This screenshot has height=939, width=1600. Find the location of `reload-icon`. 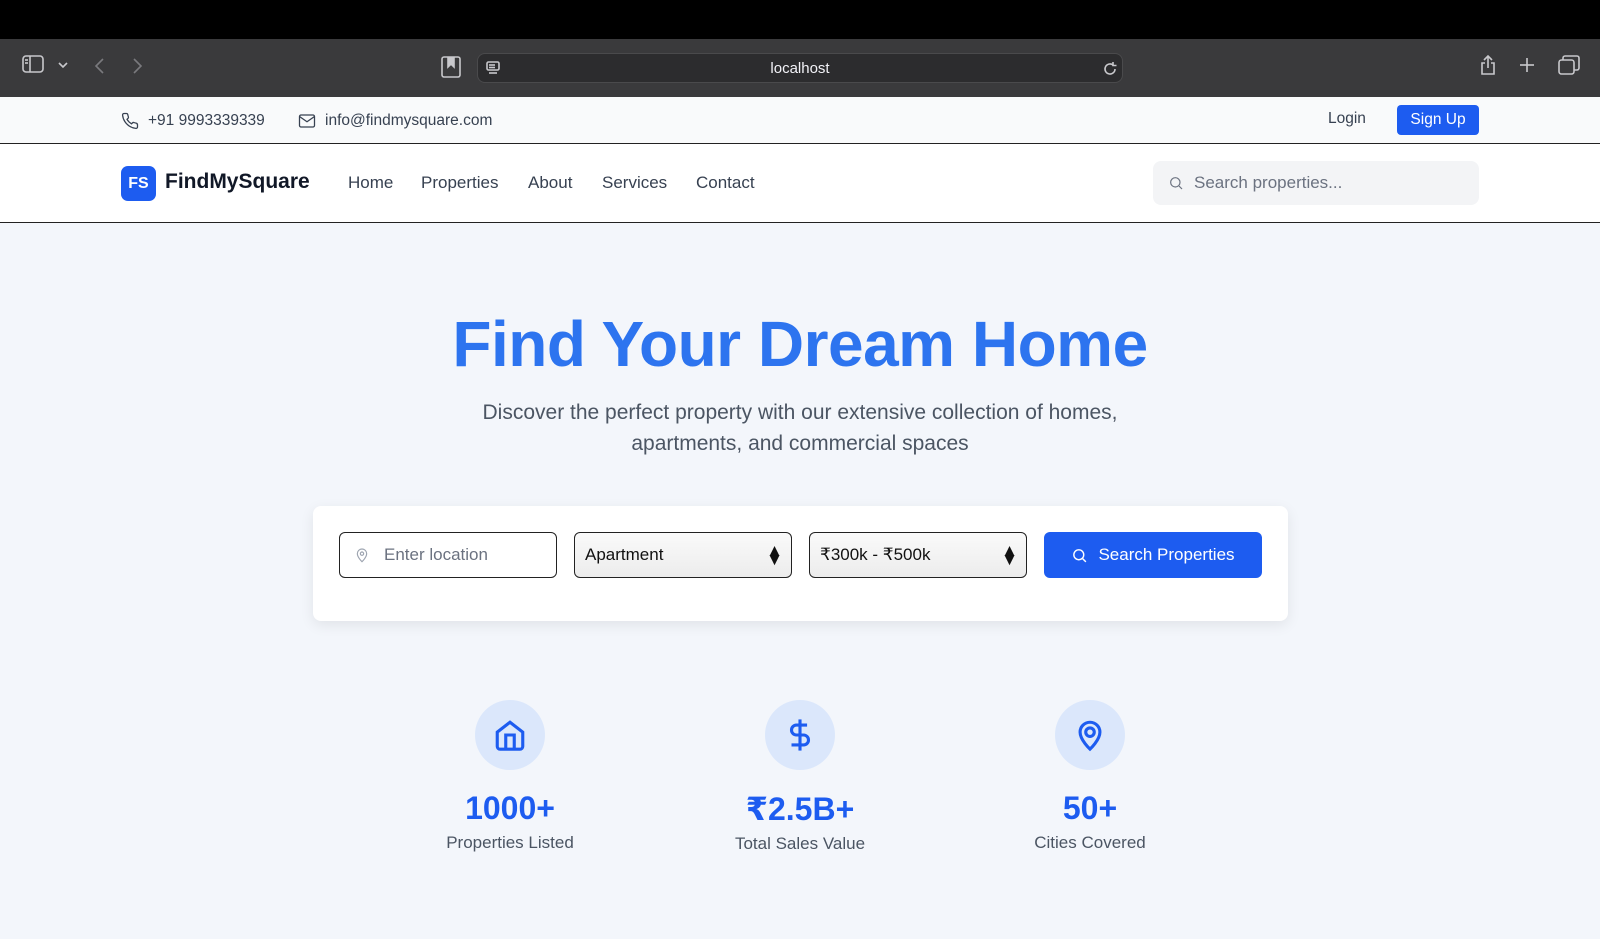

reload-icon is located at coordinates (1110, 69).